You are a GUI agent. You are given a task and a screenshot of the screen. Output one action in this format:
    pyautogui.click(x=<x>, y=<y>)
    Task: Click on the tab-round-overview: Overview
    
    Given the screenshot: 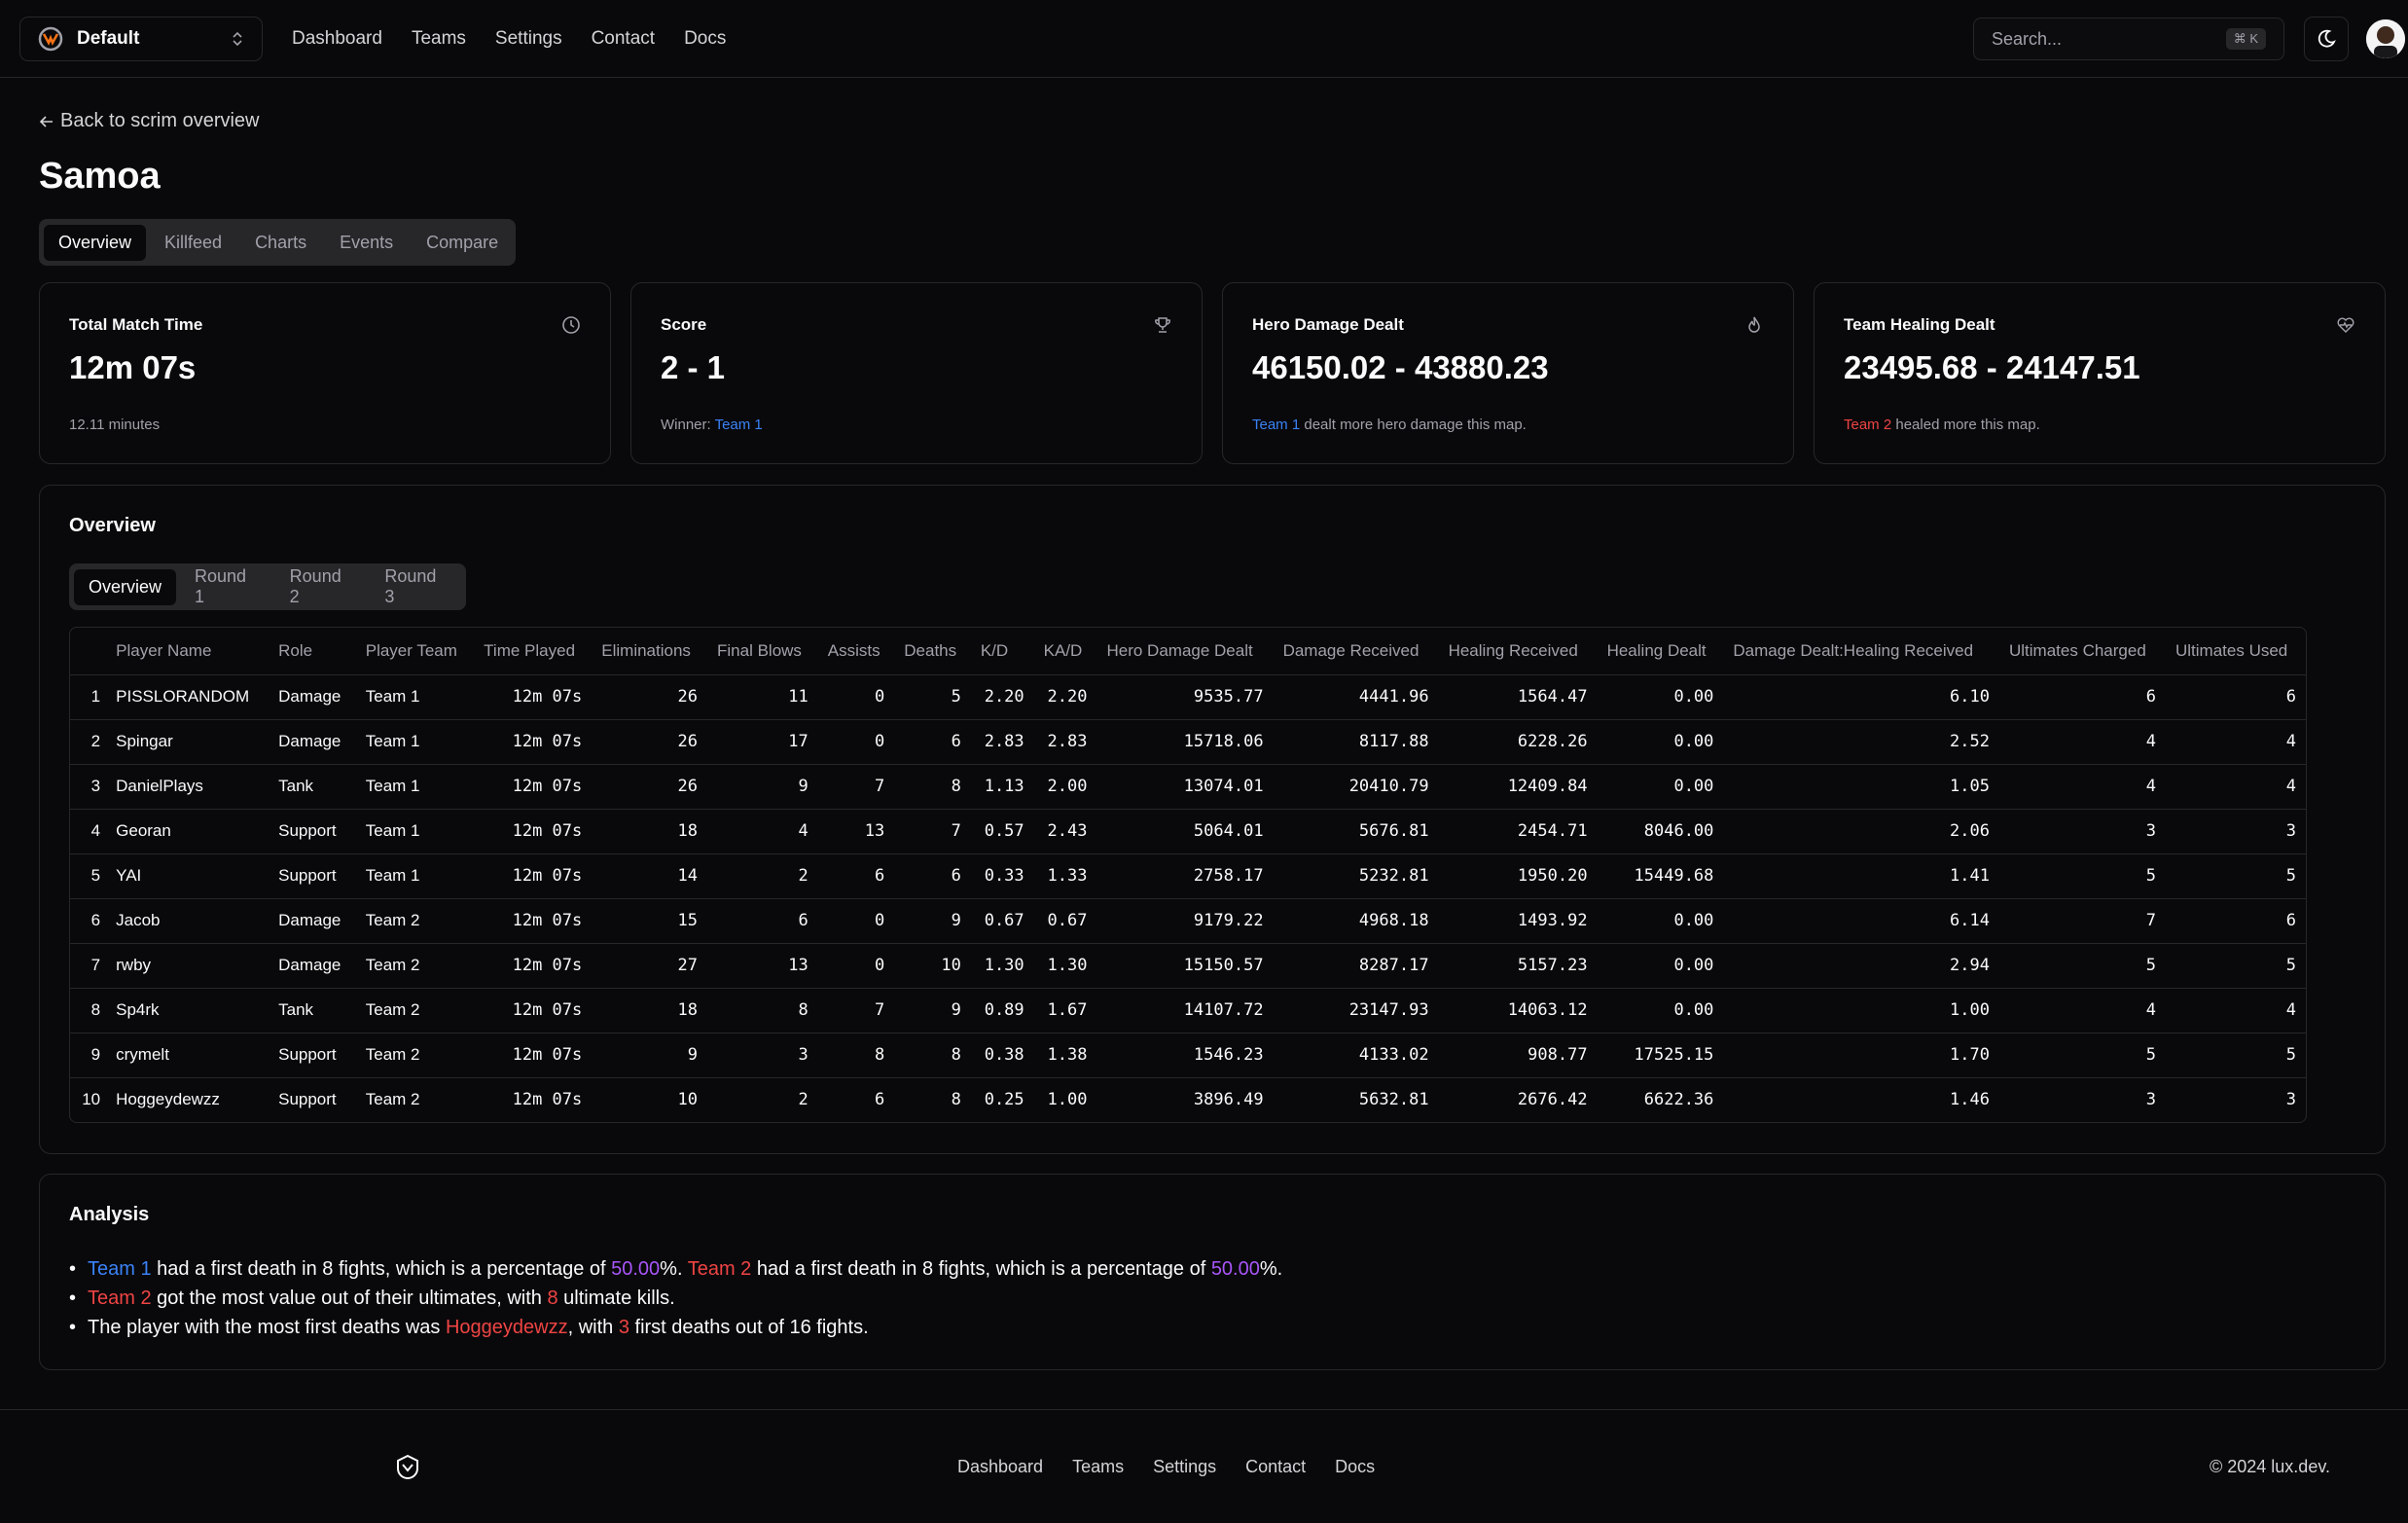 What is the action you would take?
    pyautogui.click(x=125, y=586)
    